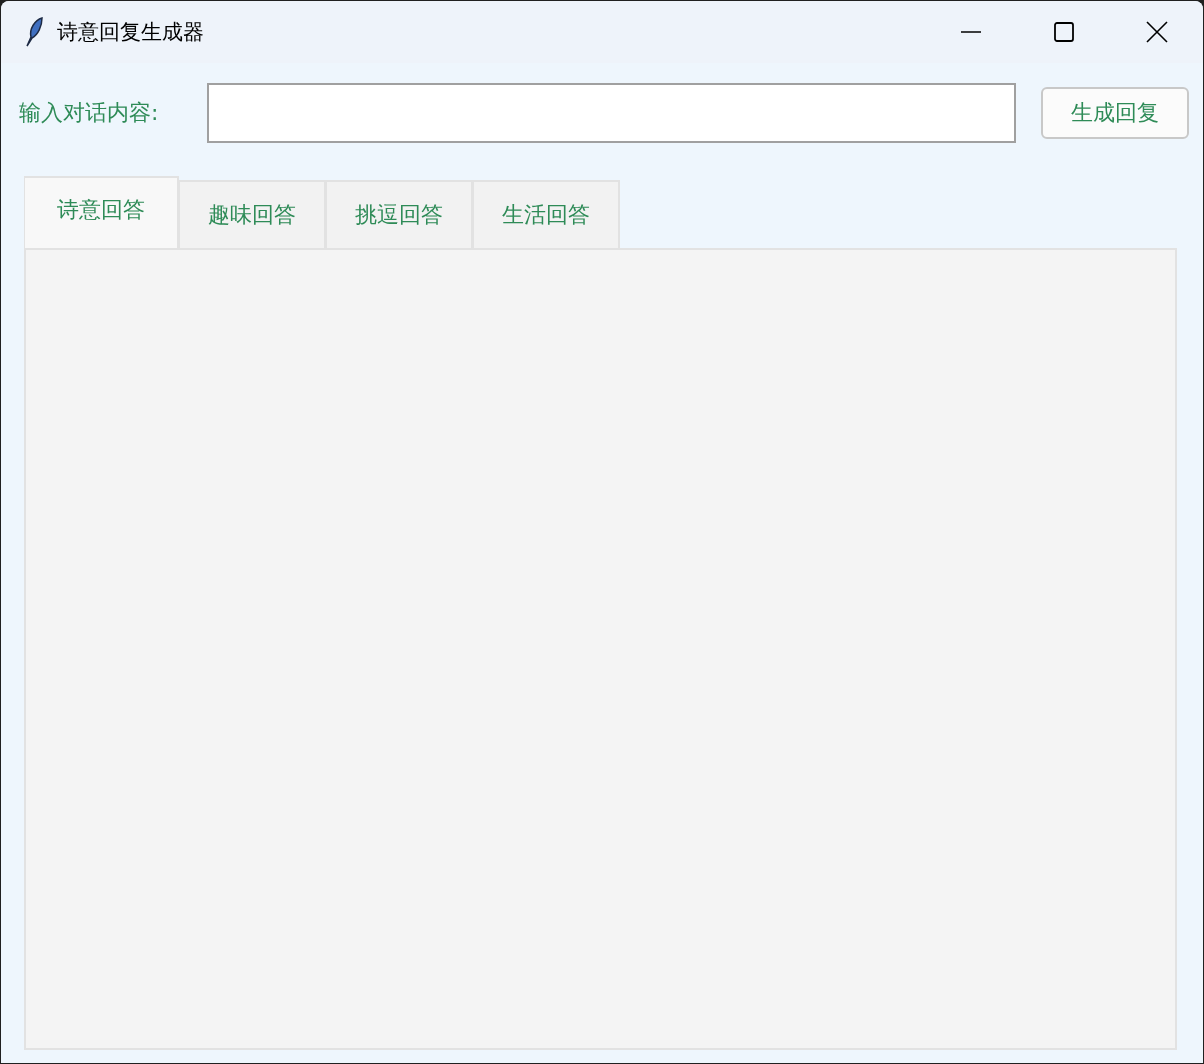  What do you see at coordinates (1156, 32) in the screenshot?
I see `close-icon` at bounding box center [1156, 32].